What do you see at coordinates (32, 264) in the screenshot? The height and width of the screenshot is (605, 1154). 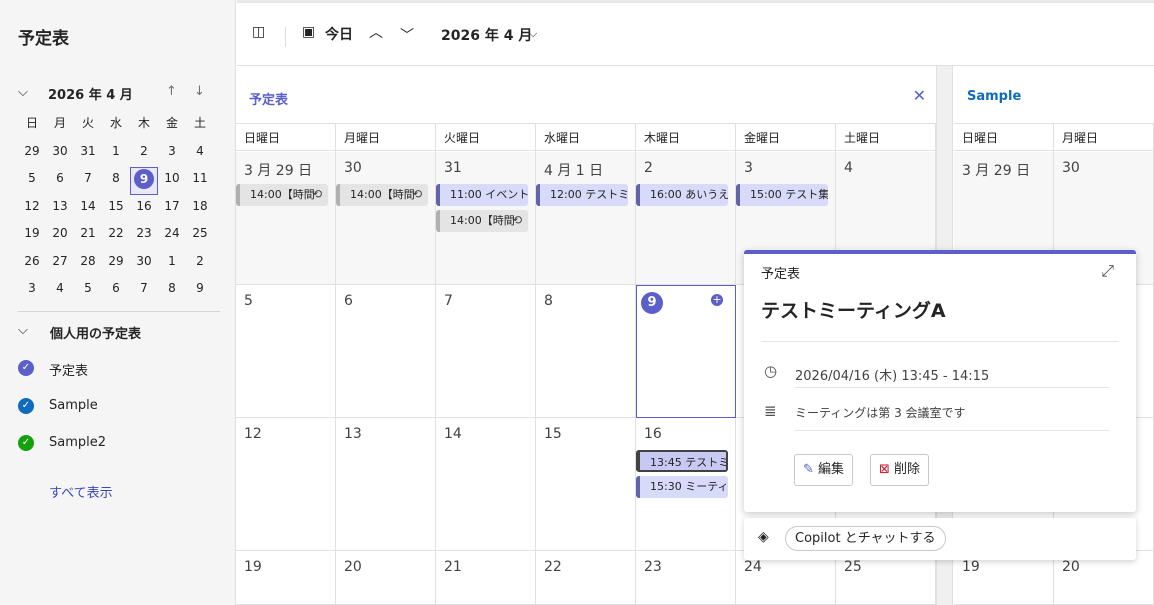 I see `mini-day: 26` at bounding box center [32, 264].